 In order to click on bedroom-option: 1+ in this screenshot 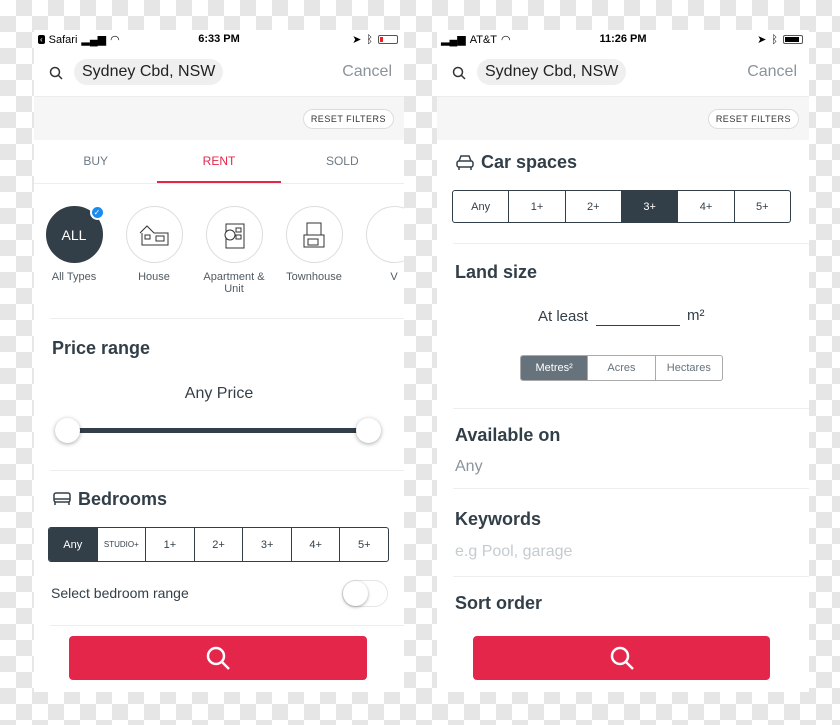, I will do `click(169, 544)`.